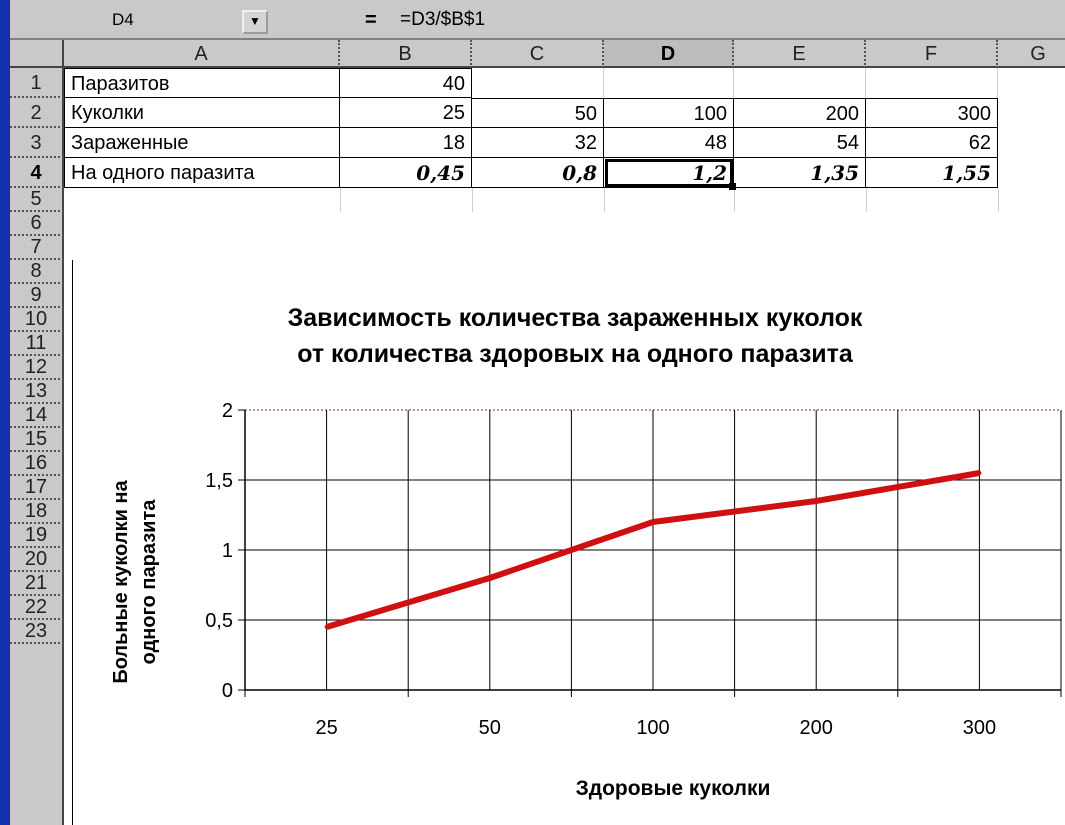 This screenshot has height=825, width=1065. Describe the element at coordinates (37, 54) in the screenshot. I see `select-all-corner` at that location.